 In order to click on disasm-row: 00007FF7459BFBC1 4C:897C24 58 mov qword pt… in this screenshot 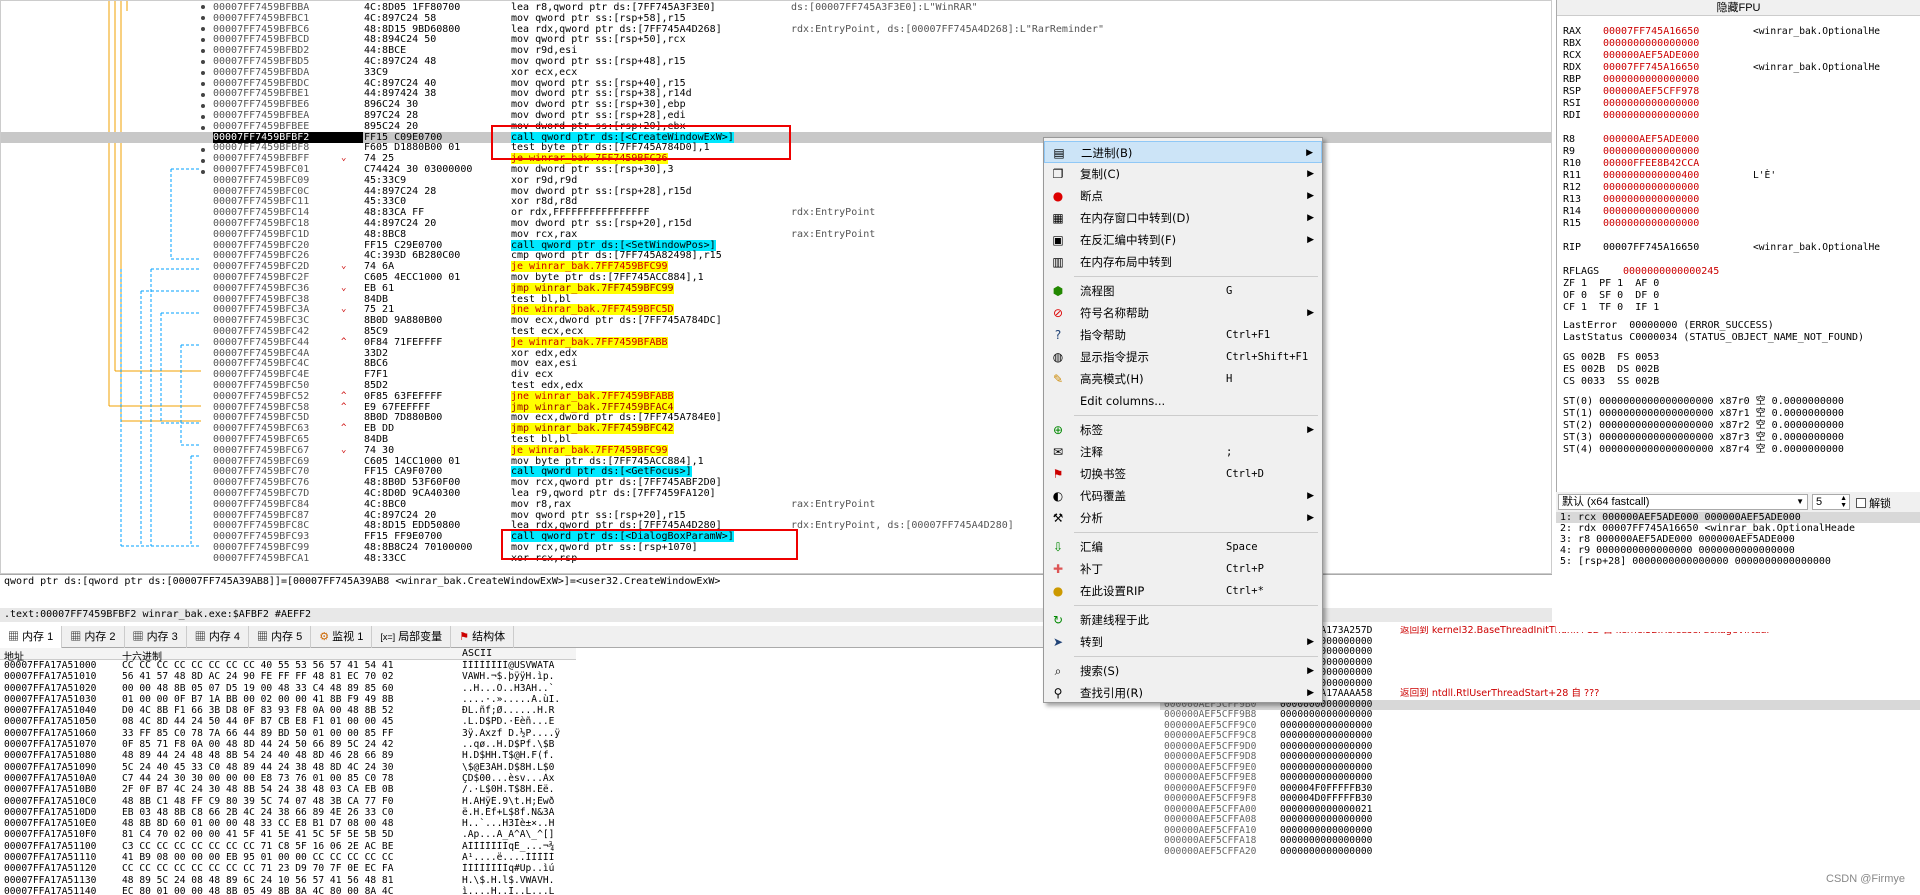, I will do `click(776, 18)`.